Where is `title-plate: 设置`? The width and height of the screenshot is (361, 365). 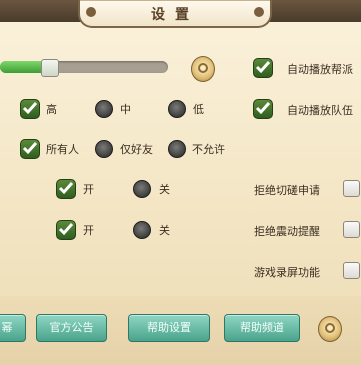
title-plate: 设置 is located at coordinates (175, 14).